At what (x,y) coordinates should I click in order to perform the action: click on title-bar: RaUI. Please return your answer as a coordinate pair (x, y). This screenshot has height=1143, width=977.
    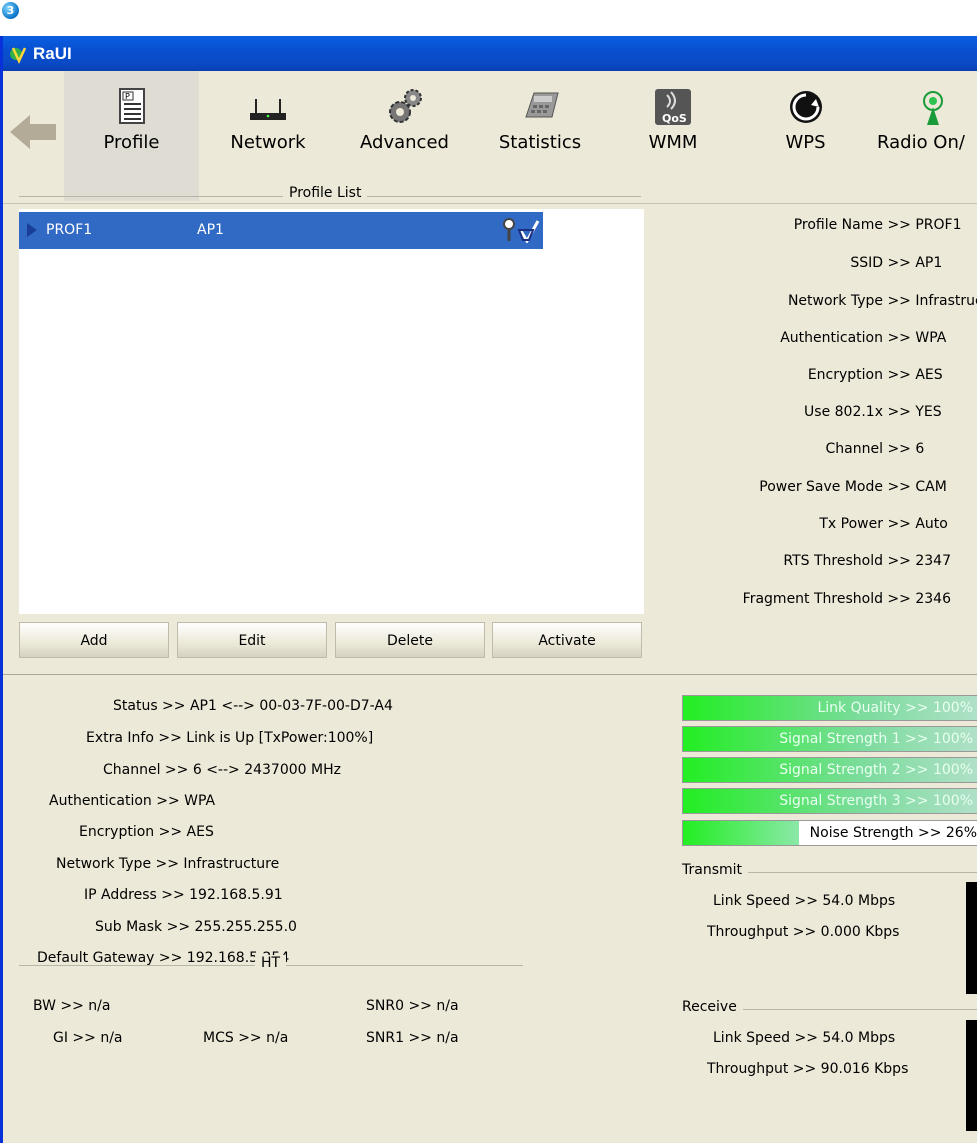
    Looking at the image, I should click on (490, 53).